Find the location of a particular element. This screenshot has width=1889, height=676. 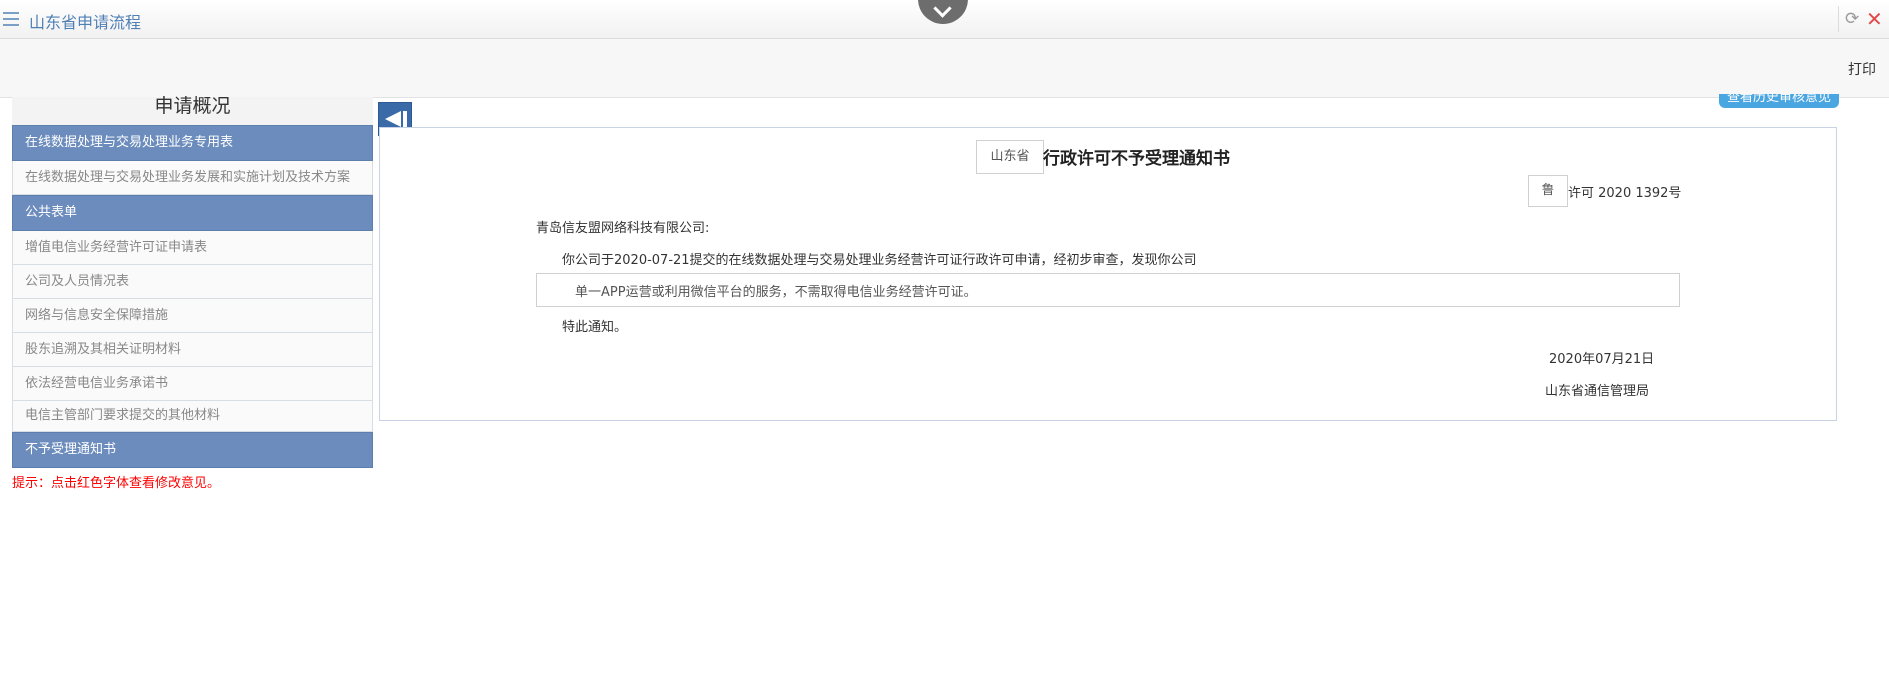

arrow-left-icon is located at coordinates (393, 119).